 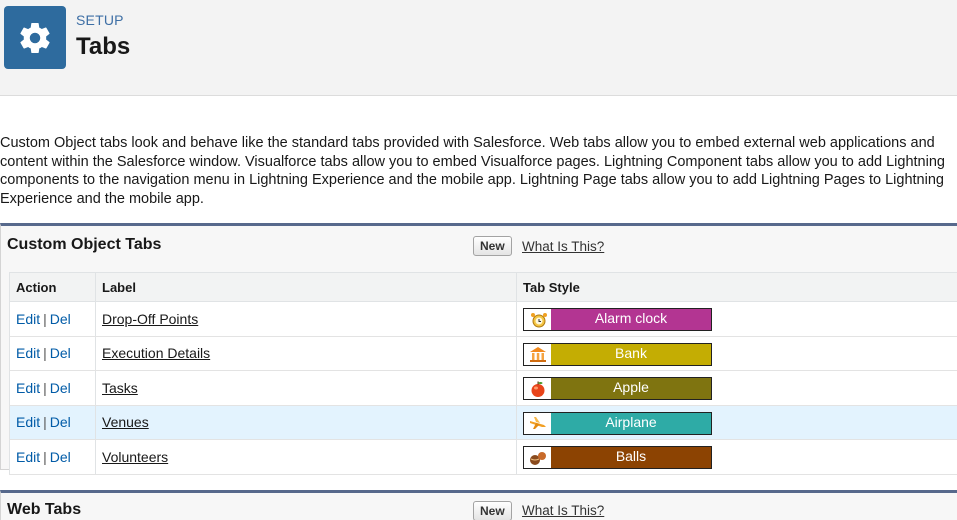 I want to click on decorative-banner, so click(x=478, y=102).